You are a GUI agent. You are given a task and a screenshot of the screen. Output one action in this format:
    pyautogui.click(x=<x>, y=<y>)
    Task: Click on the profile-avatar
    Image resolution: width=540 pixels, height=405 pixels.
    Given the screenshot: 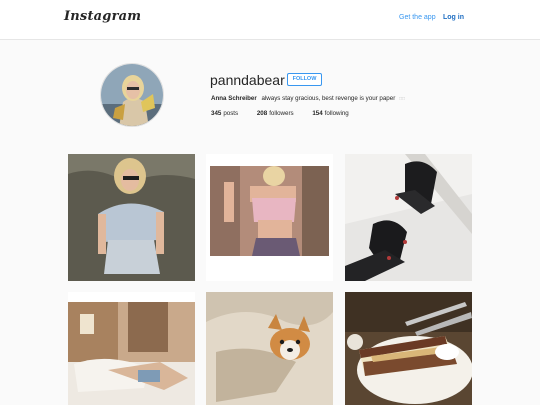 What is the action you would take?
    pyautogui.click(x=132, y=95)
    